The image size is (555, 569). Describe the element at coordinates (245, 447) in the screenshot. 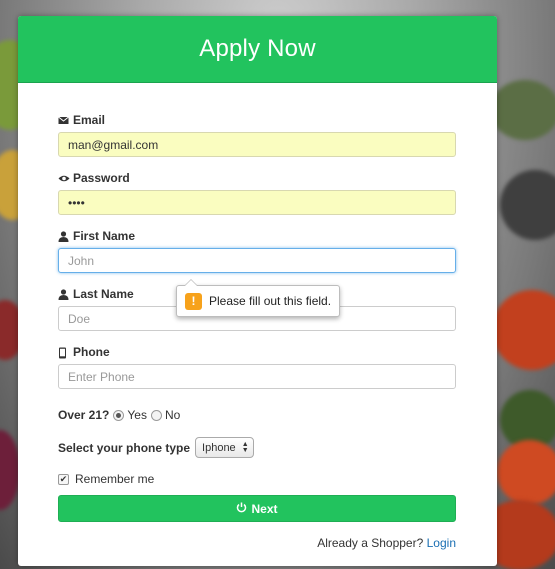

I see `select-arrows-icon: ▲ ▼` at that location.